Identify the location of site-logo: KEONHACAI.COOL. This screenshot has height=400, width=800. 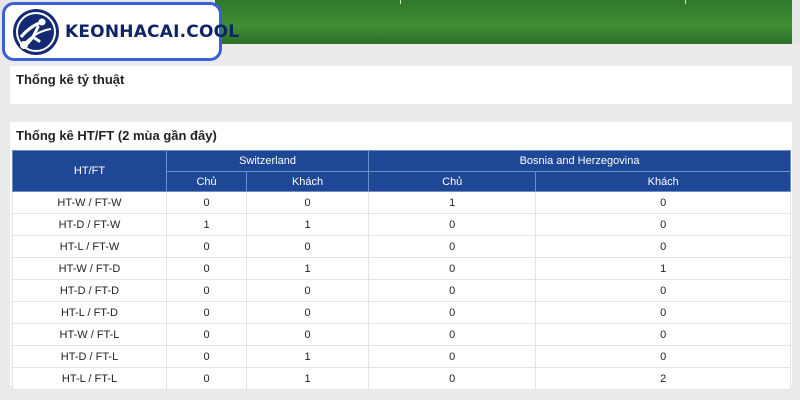
(120, 31).